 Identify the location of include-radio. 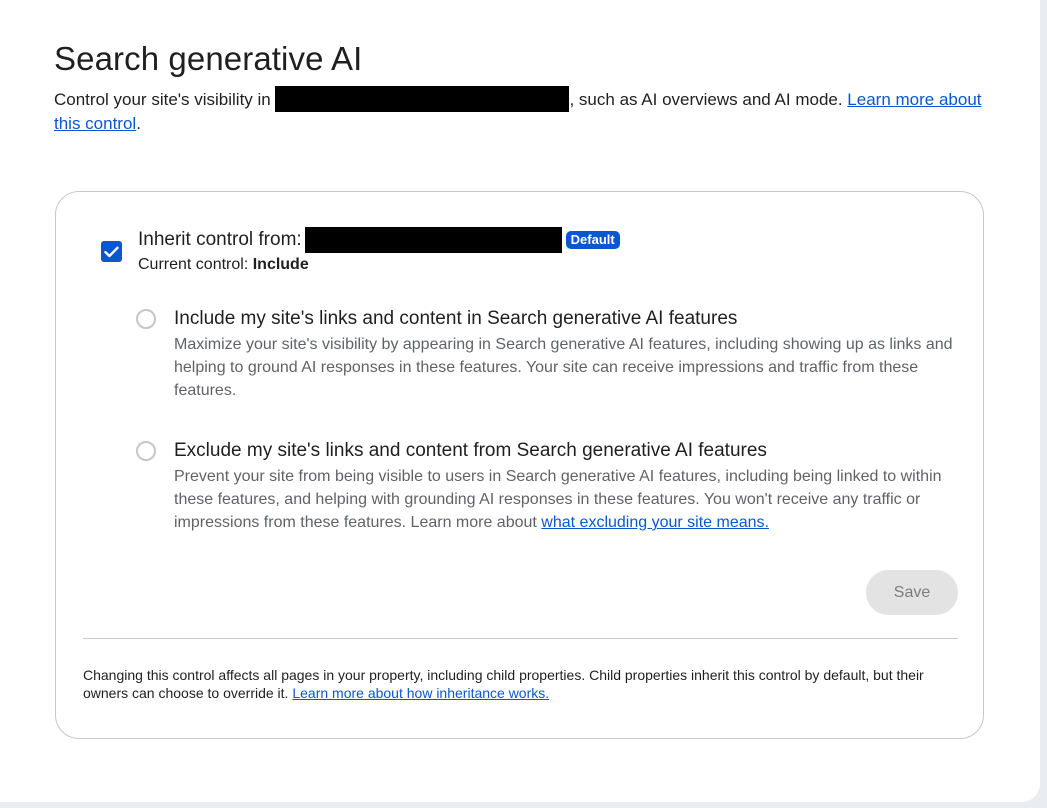
(146, 319).